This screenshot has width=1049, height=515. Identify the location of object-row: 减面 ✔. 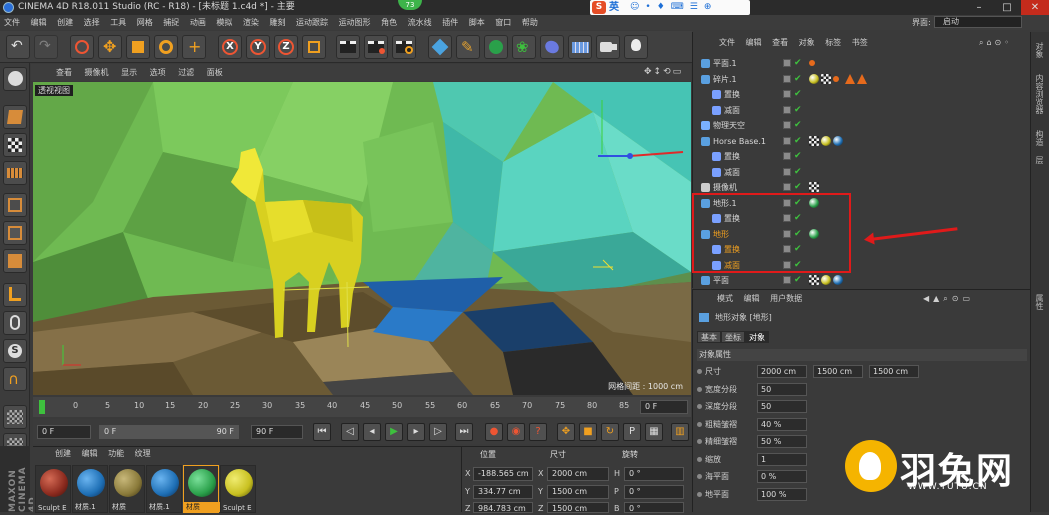
(862, 172).